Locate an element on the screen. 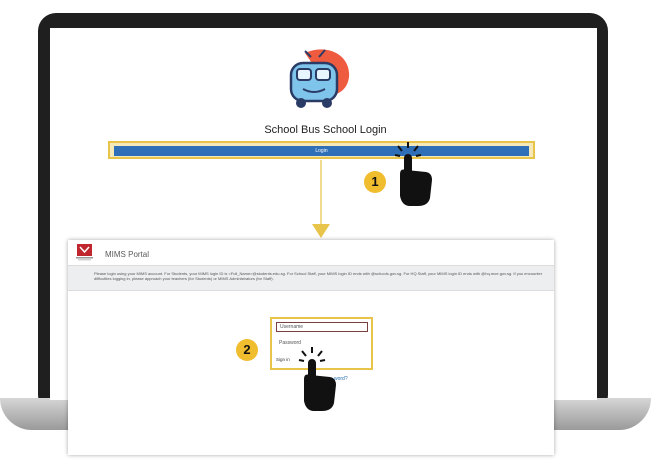  portal-title: MIMS Portal is located at coordinates (127, 254).